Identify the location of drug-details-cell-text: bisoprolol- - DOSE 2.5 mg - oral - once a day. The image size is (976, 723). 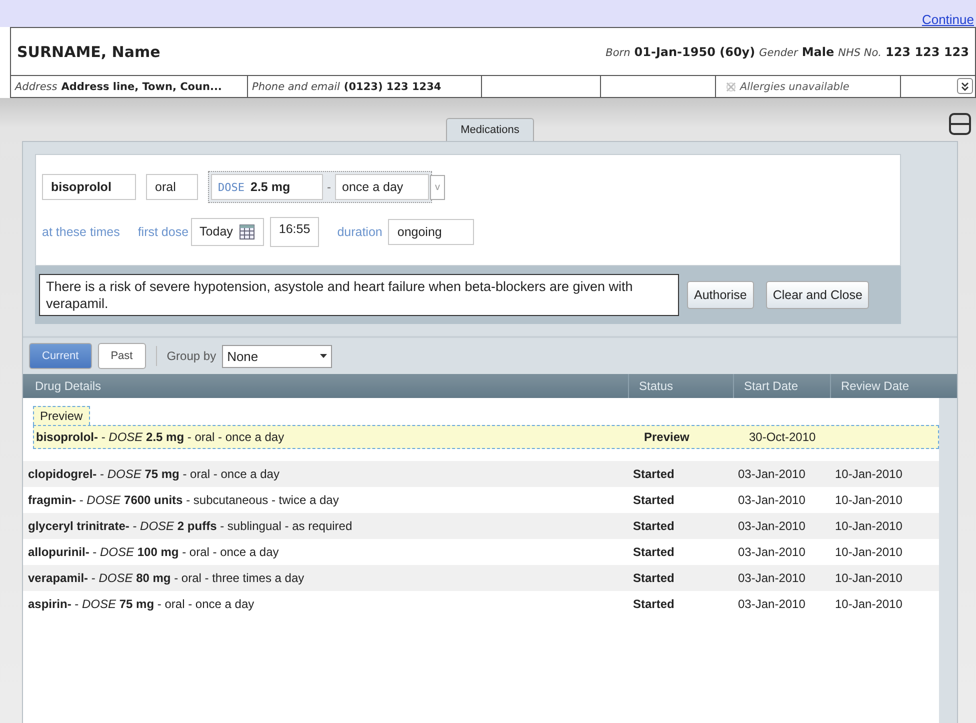
(160, 437).